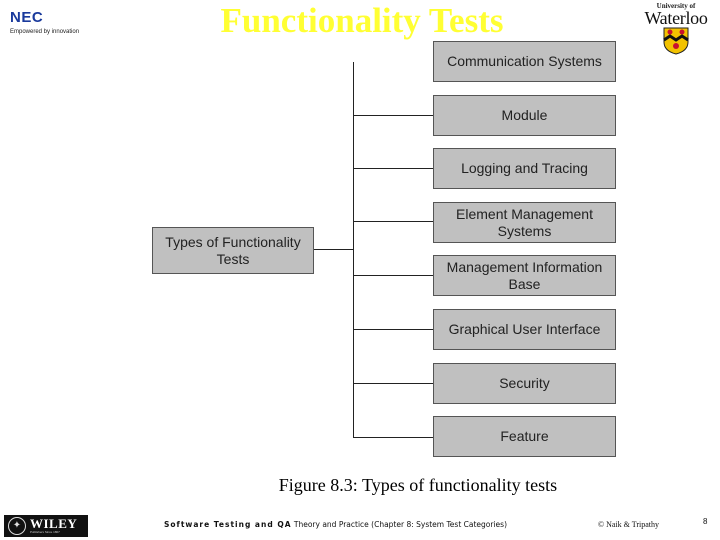  What do you see at coordinates (524, 61) in the screenshot?
I see `node-communication-systems: Communication Systems` at bounding box center [524, 61].